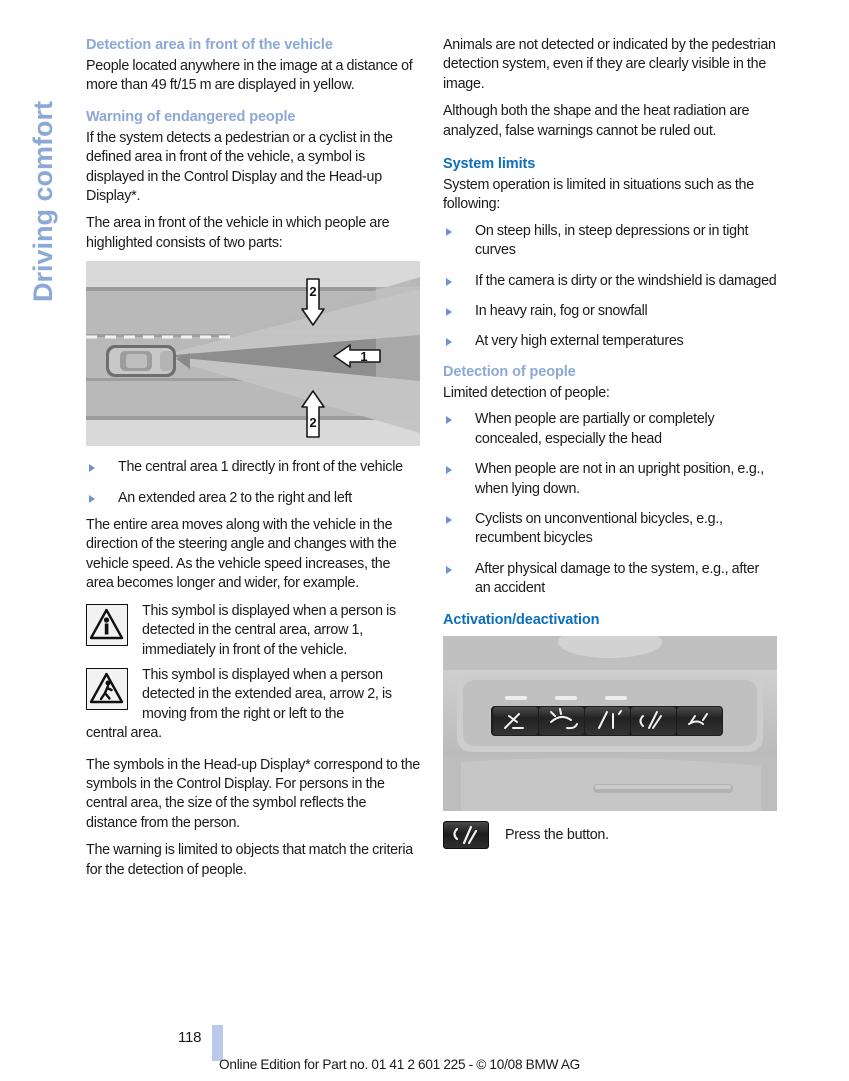 The width and height of the screenshot is (849, 1081). I want to click on chapter-side-tab: Driving comfort, so click(44, 180).